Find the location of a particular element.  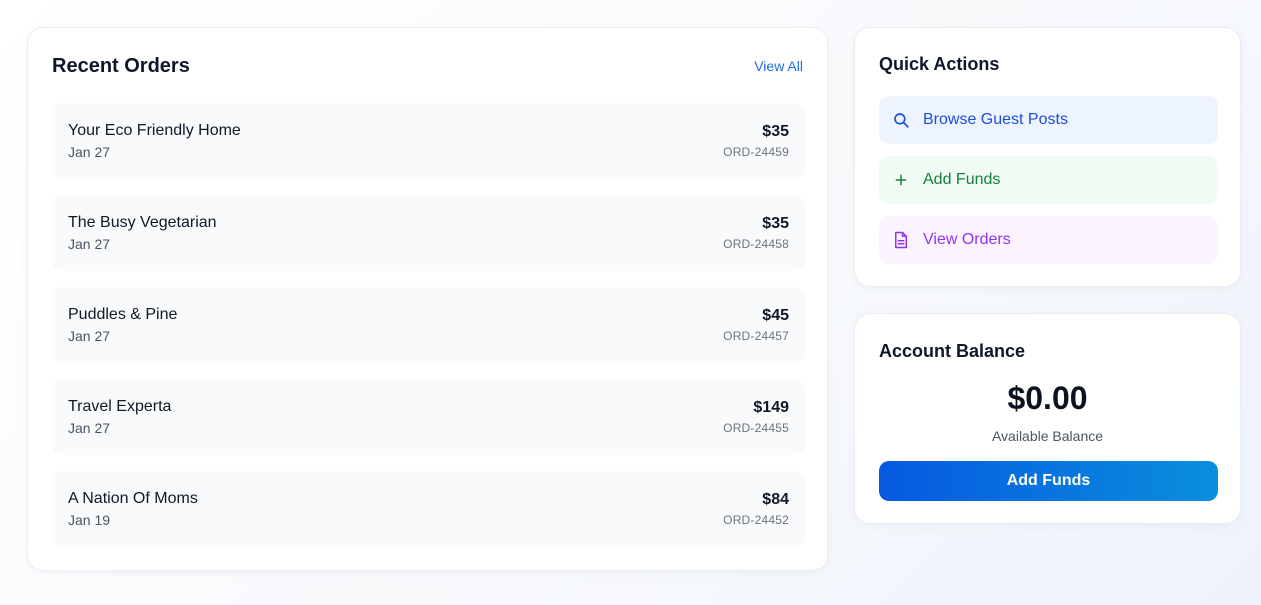

order-price: $45 is located at coordinates (775, 315).